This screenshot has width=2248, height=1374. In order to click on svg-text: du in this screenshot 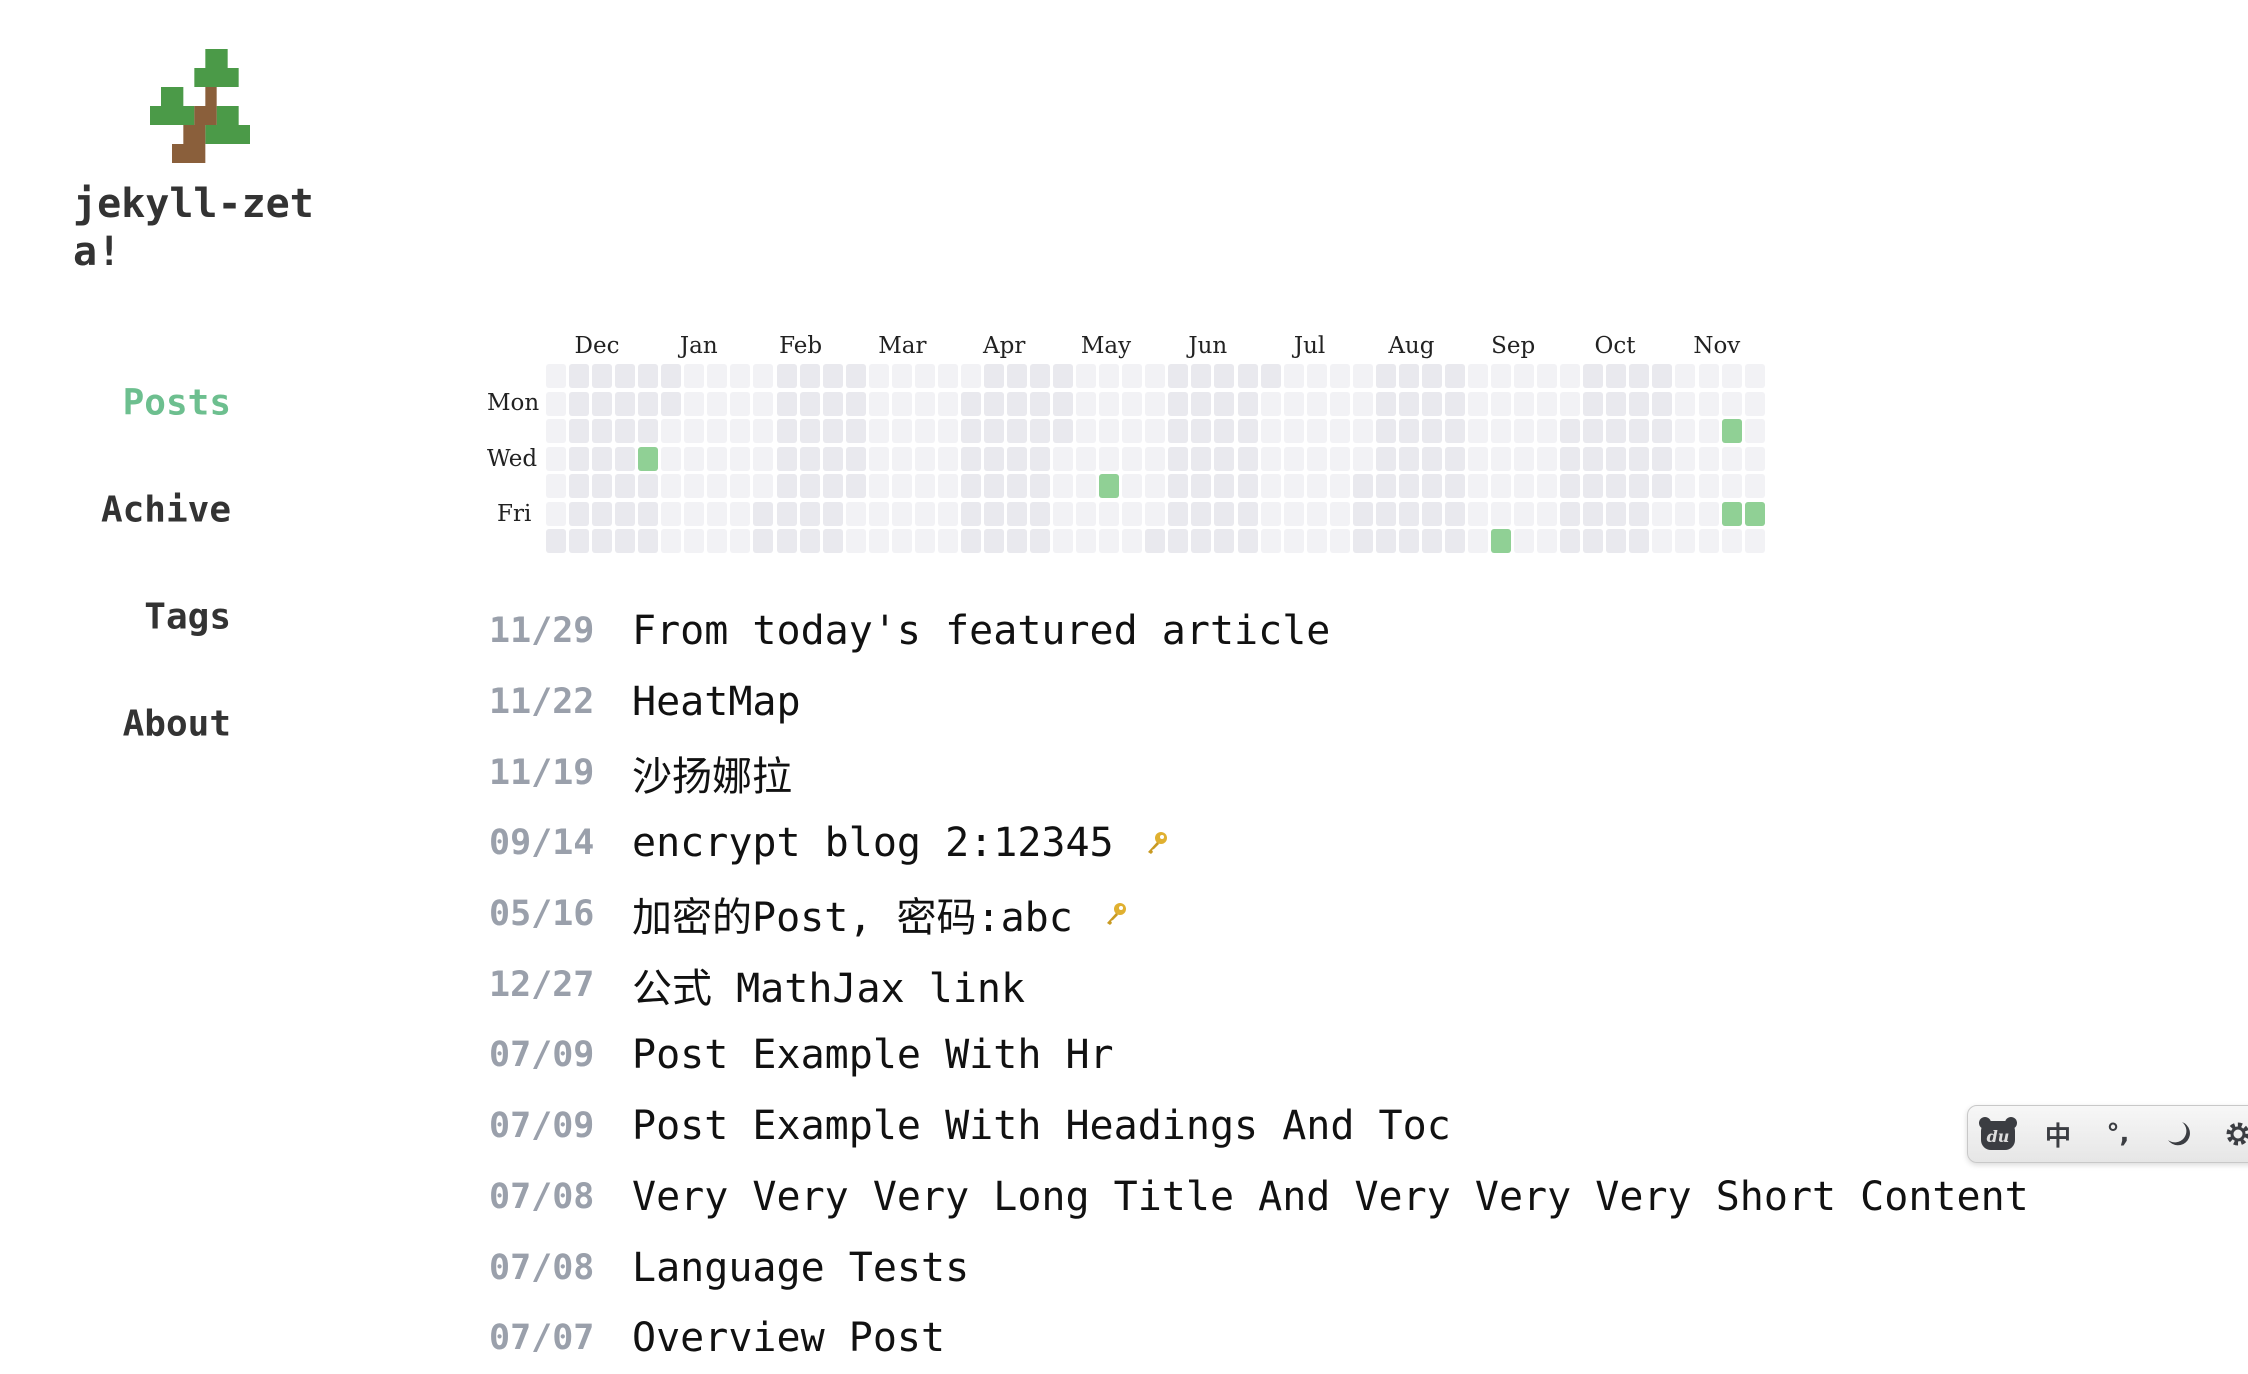, I will do `click(1998, 1136)`.